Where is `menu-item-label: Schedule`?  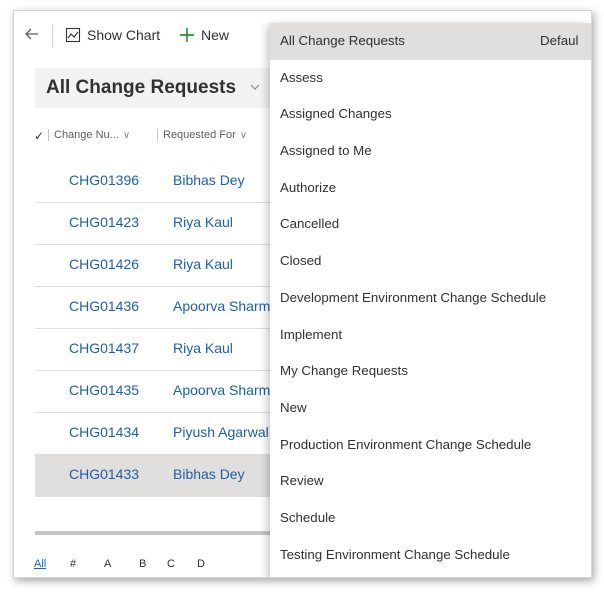
menu-item-label: Schedule is located at coordinates (308, 517).